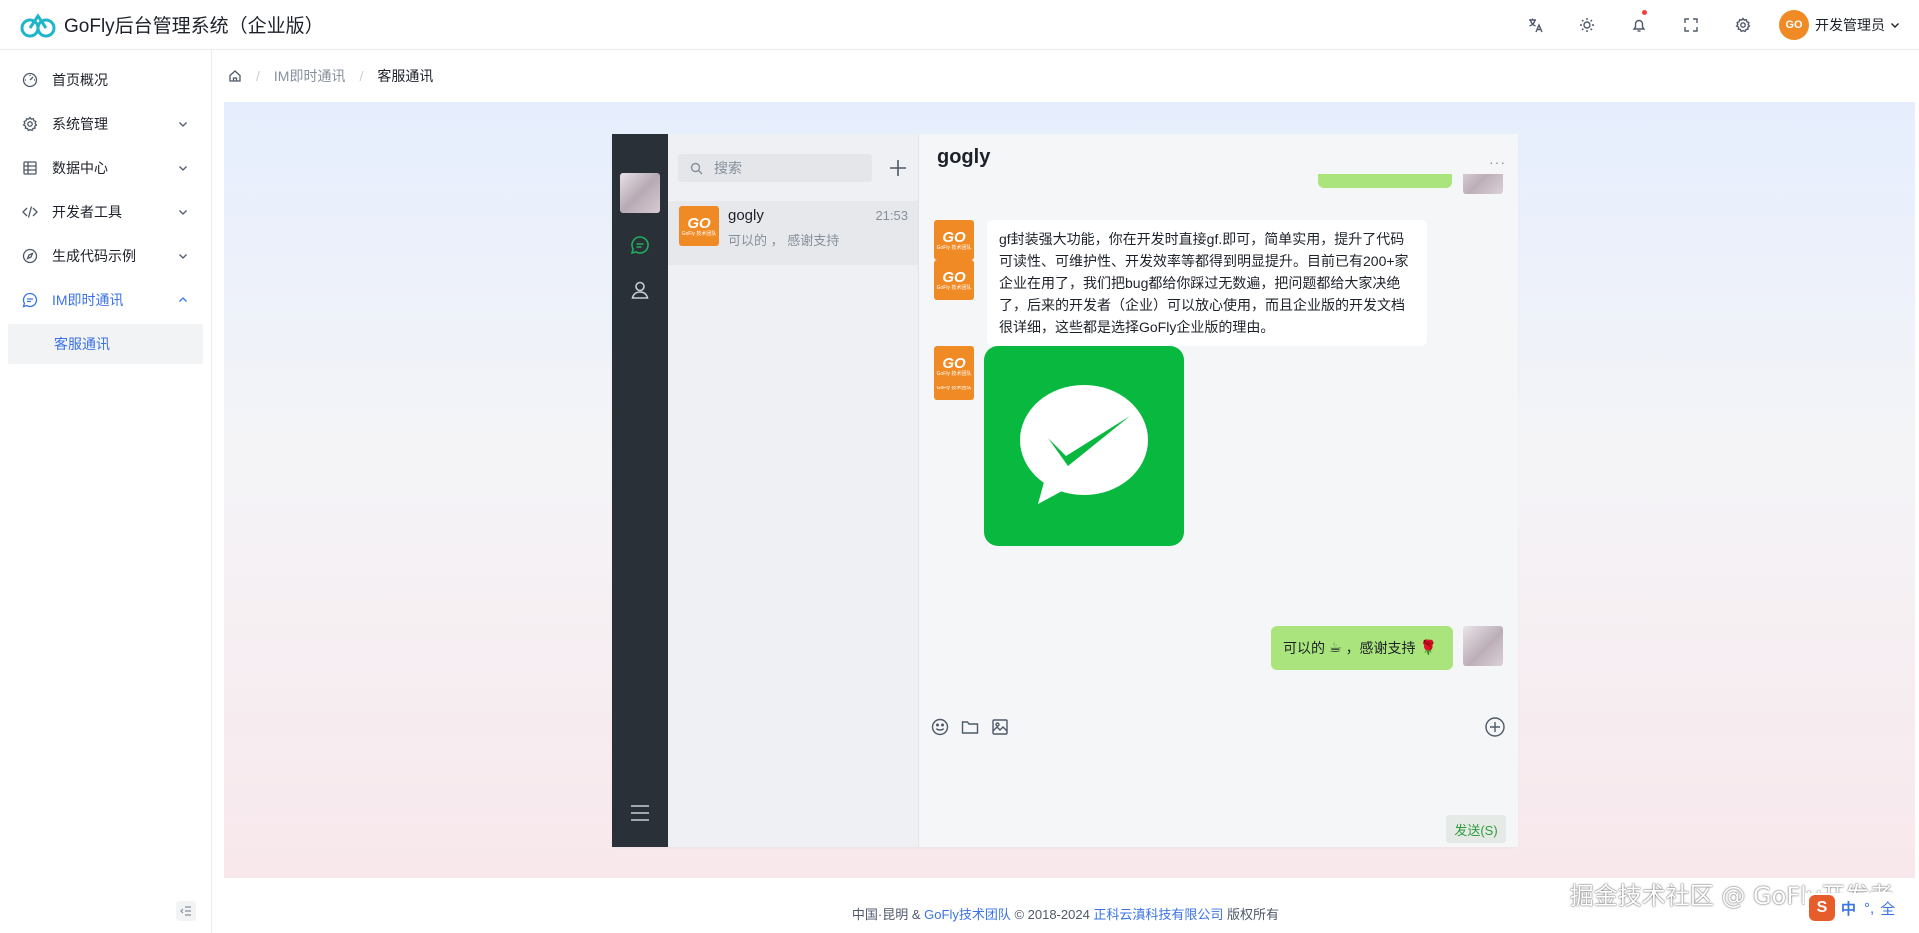 This screenshot has height=933, width=1919. I want to click on fullscreen-icon, so click(1691, 25).